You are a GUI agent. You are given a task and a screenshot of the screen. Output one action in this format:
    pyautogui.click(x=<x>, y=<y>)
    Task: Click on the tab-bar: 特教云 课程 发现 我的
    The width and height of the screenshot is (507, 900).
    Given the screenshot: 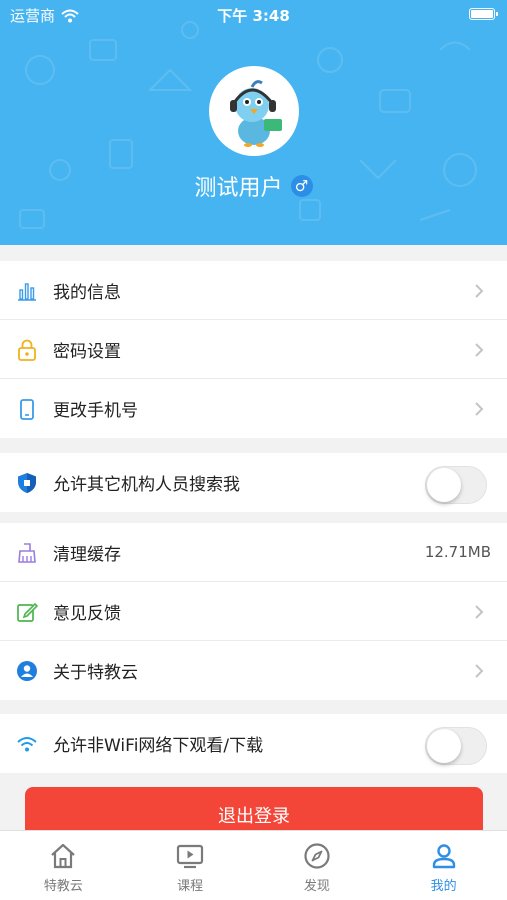 What is the action you would take?
    pyautogui.click(x=253, y=865)
    